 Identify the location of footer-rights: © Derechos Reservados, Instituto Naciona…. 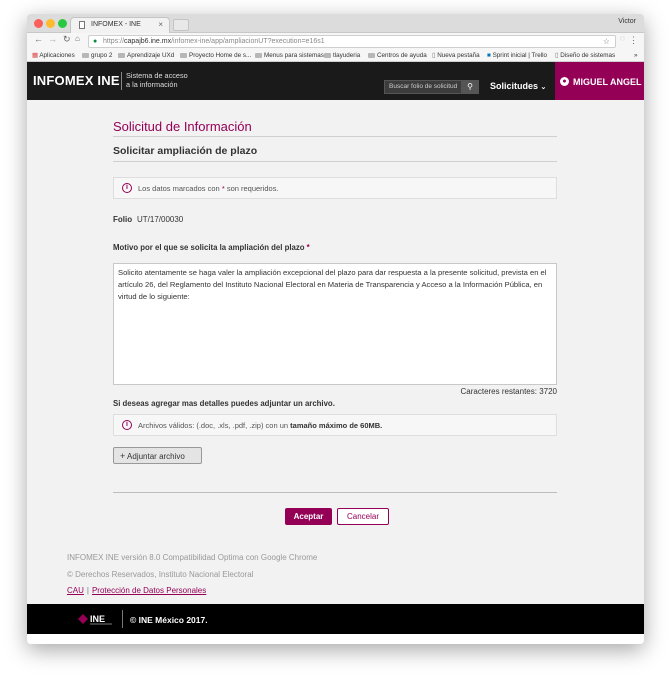
(160, 574).